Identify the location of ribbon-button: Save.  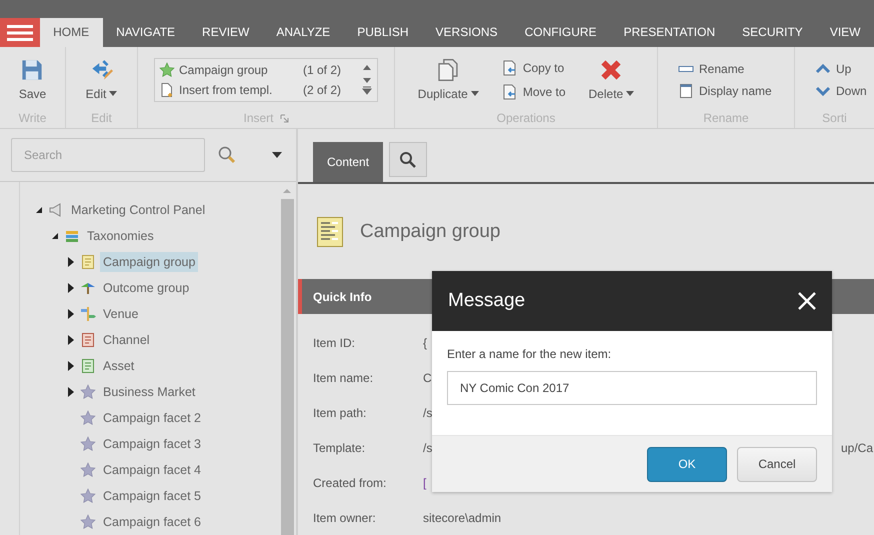
(33, 79).